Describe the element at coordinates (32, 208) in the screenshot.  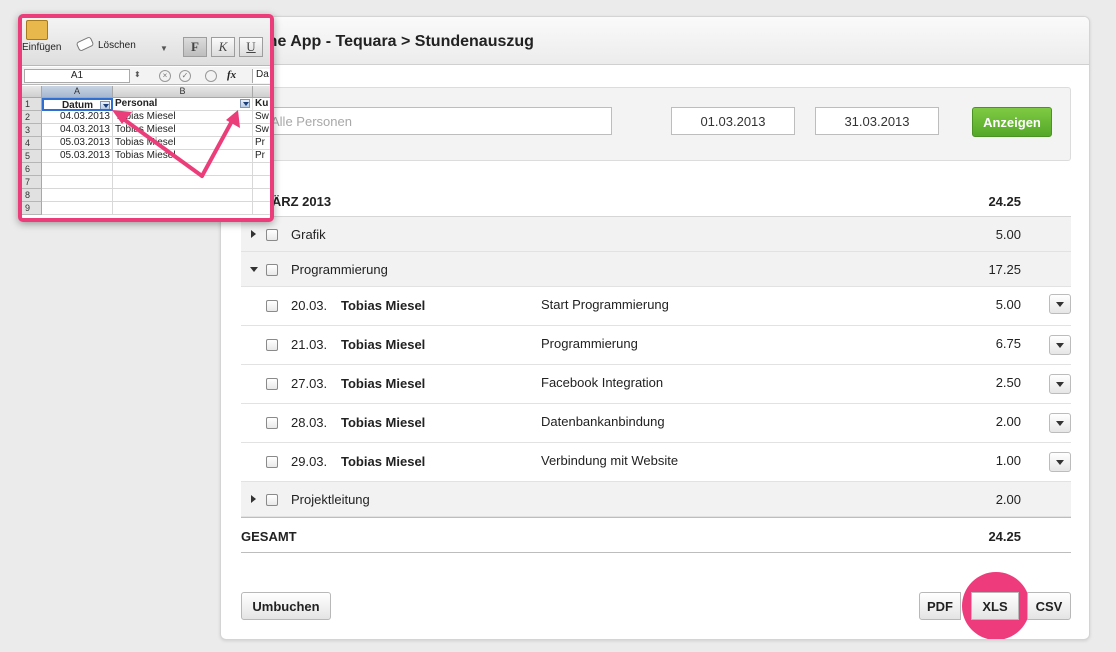
I see `row-header: 9` at that location.